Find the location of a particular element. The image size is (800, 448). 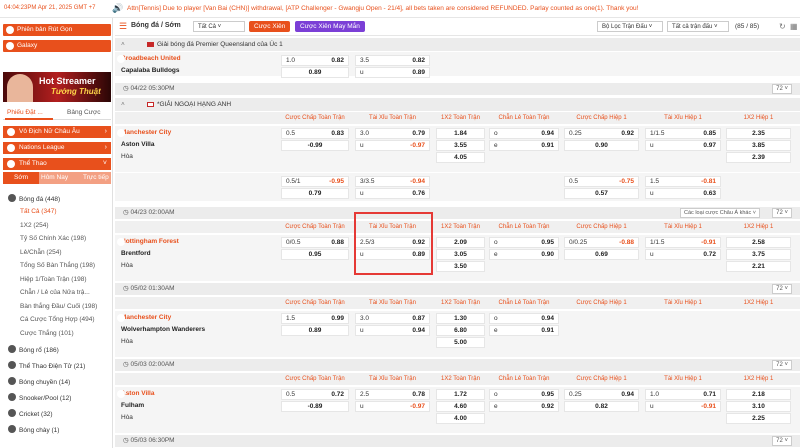

odds-cell: 1.5 0.99 is located at coordinates (315, 318).